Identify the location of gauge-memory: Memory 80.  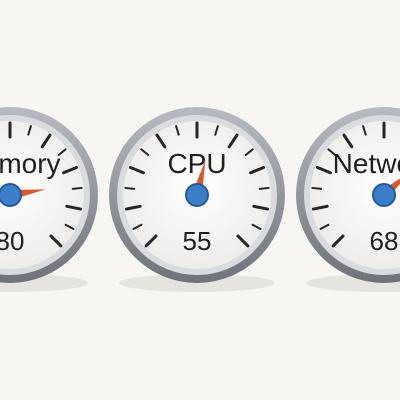
(49, 199).